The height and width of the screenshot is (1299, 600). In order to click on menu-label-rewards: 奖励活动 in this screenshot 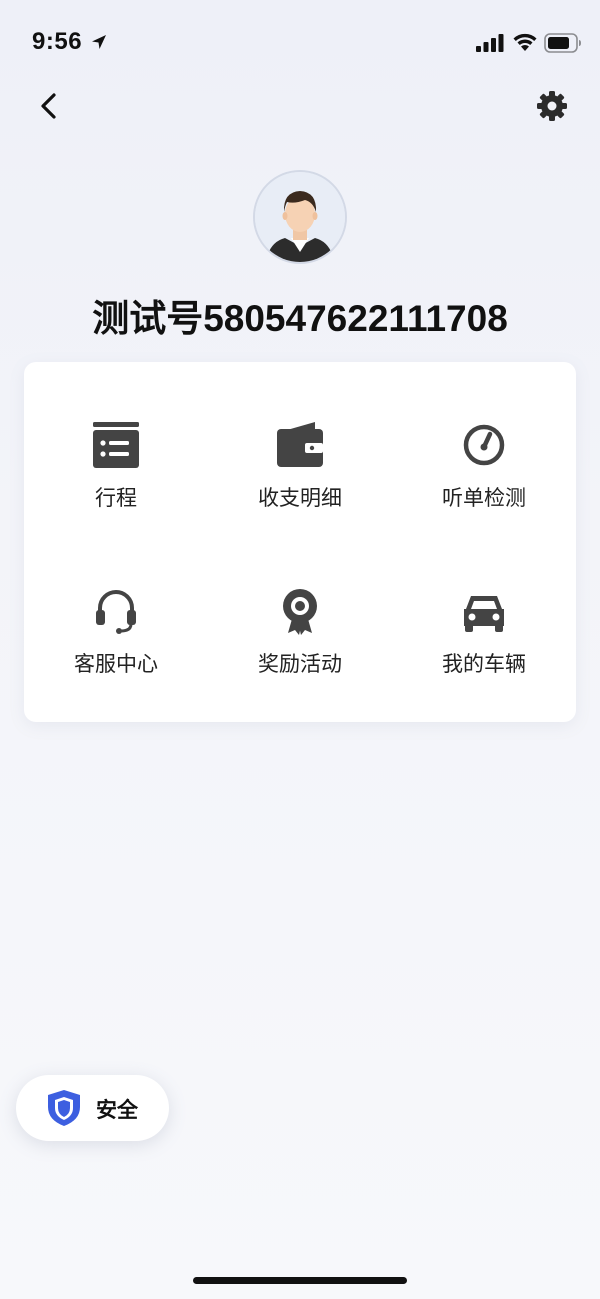, I will do `click(300, 664)`.